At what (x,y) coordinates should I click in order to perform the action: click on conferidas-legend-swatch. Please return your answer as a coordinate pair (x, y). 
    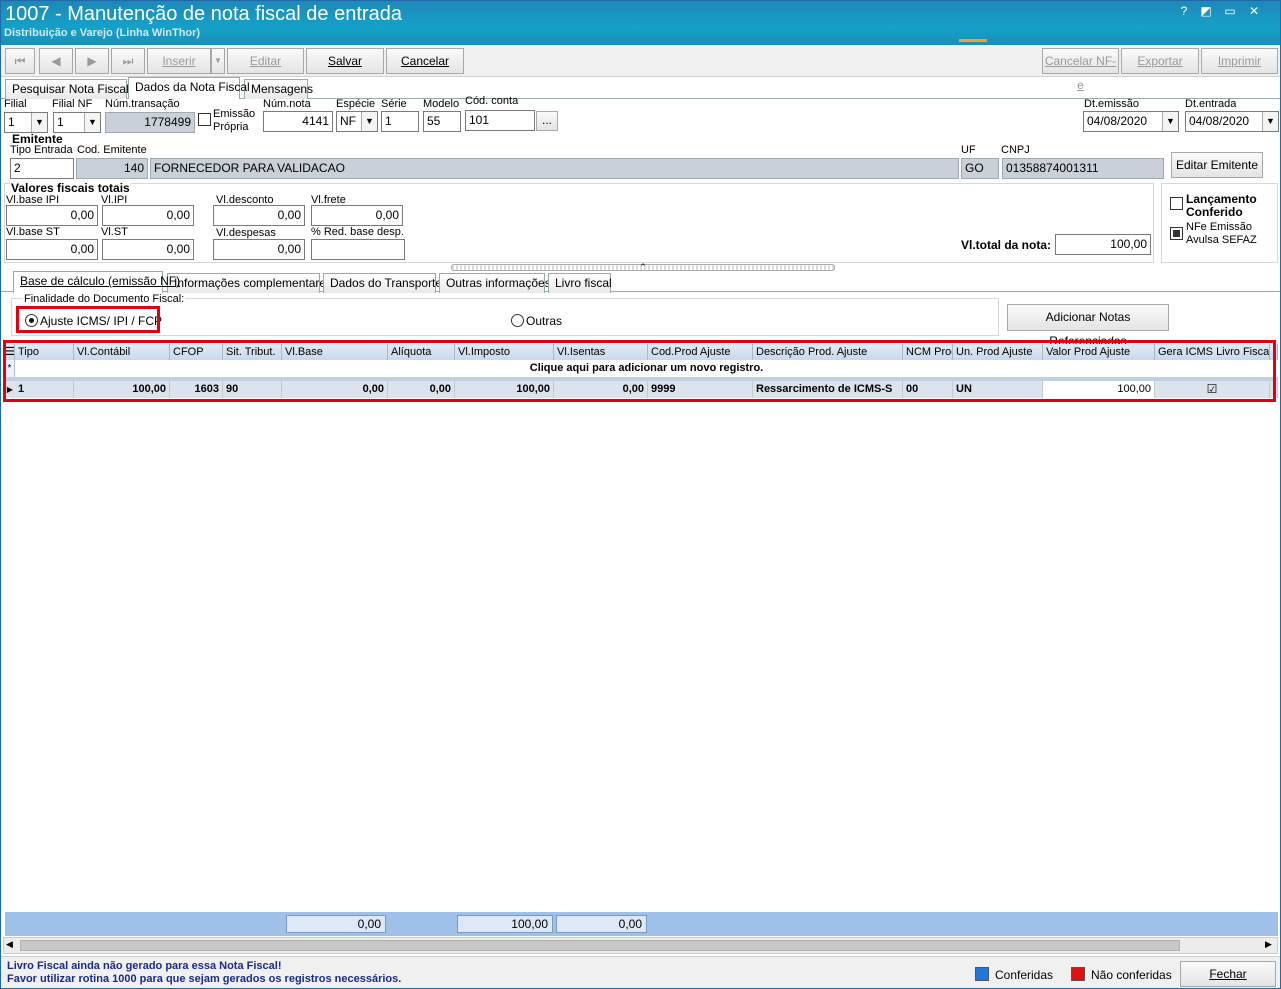
    Looking at the image, I should click on (982, 974).